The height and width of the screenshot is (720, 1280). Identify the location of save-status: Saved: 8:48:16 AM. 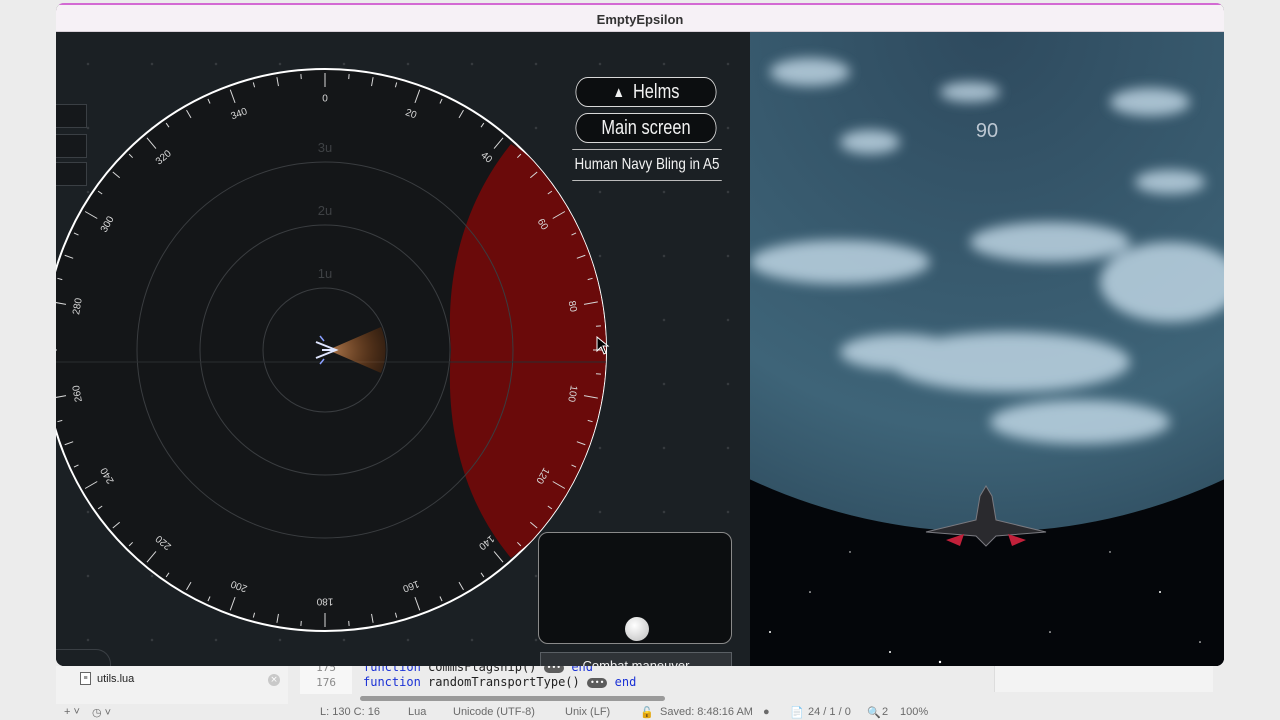
(706, 712).